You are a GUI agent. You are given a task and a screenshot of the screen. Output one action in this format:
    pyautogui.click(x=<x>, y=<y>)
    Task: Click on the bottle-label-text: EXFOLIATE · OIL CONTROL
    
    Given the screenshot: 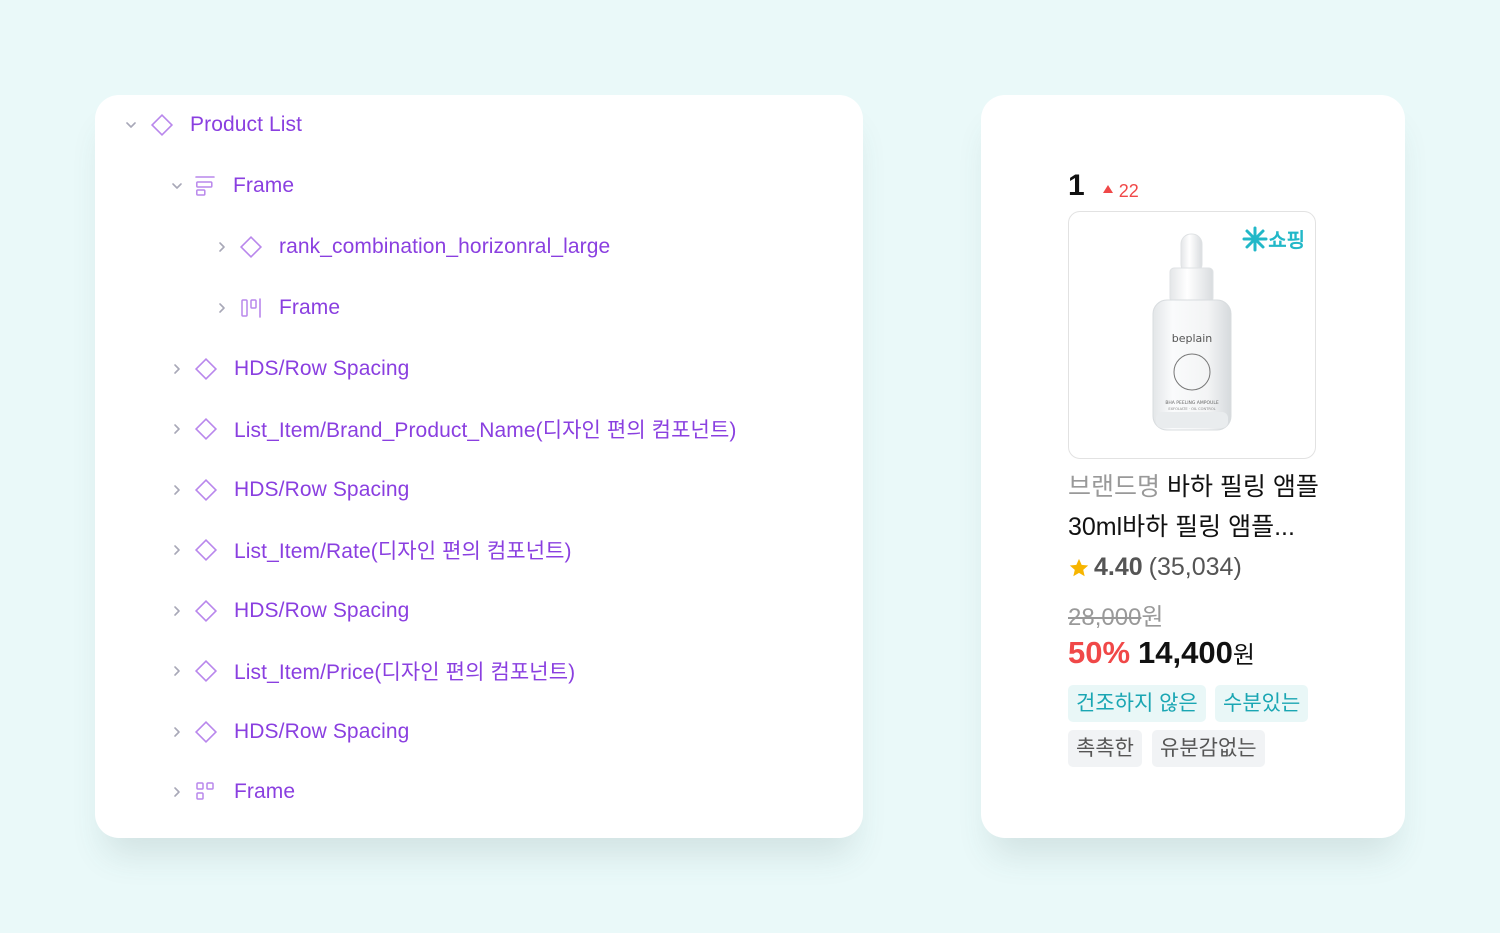 What is the action you would take?
    pyautogui.click(x=1191, y=409)
    